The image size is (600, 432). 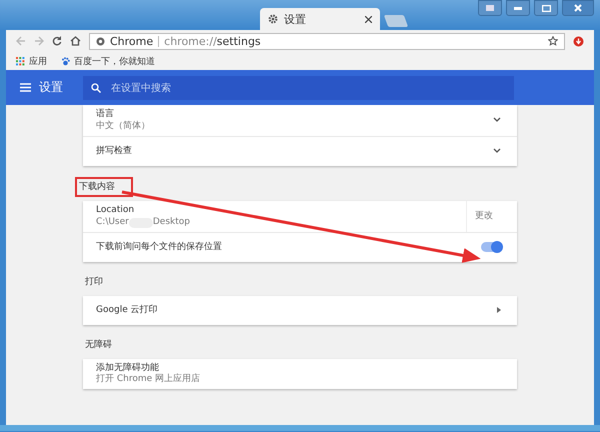 I want to click on section-title: 无障碍, so click(x=98, y=345).